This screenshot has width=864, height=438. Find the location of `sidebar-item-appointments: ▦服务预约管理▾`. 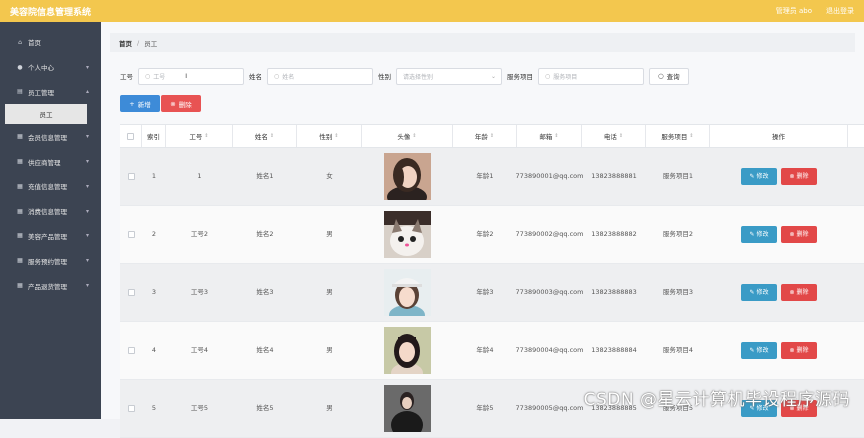

sidebar-item-appointments: ▦服务预约管理▾ is located at coordinates (50, 260).